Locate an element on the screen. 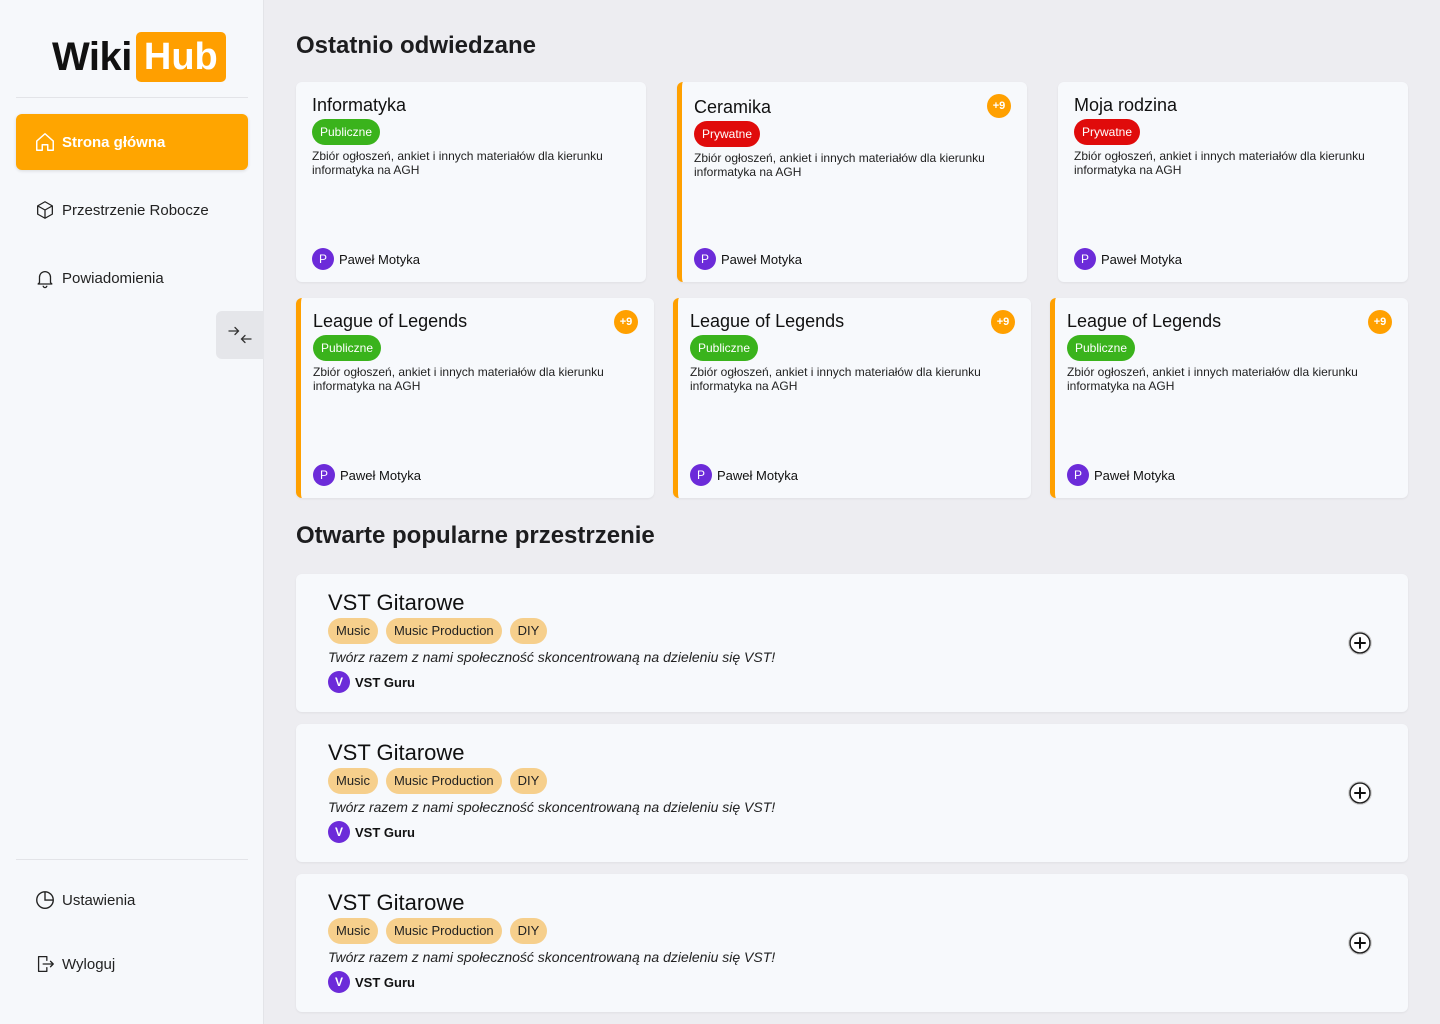 Image resolution: width=1440 pixels, height=1024 pixels. sidebar-divider-top is located at coordinates (132, 97).